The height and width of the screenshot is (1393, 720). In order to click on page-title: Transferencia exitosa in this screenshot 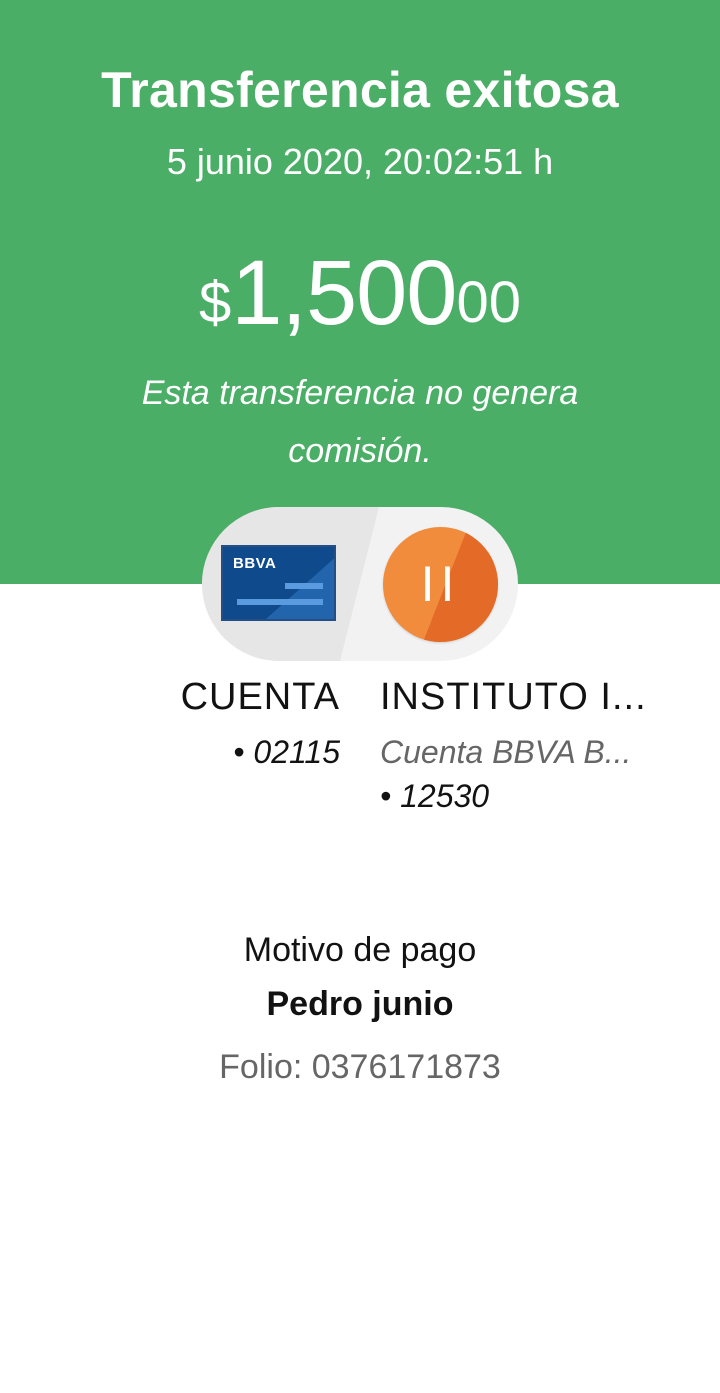, I will do `click(360, 90)`.